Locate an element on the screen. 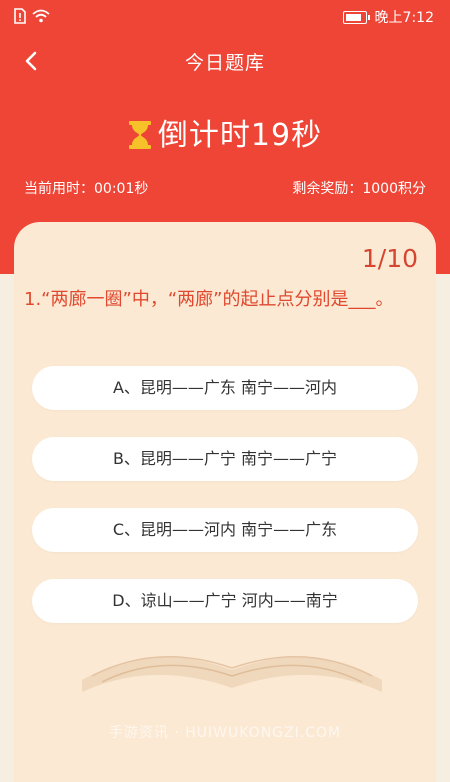  option-a: A、昆明——广东 南宁——河内 is located at coordinates (225, 388).